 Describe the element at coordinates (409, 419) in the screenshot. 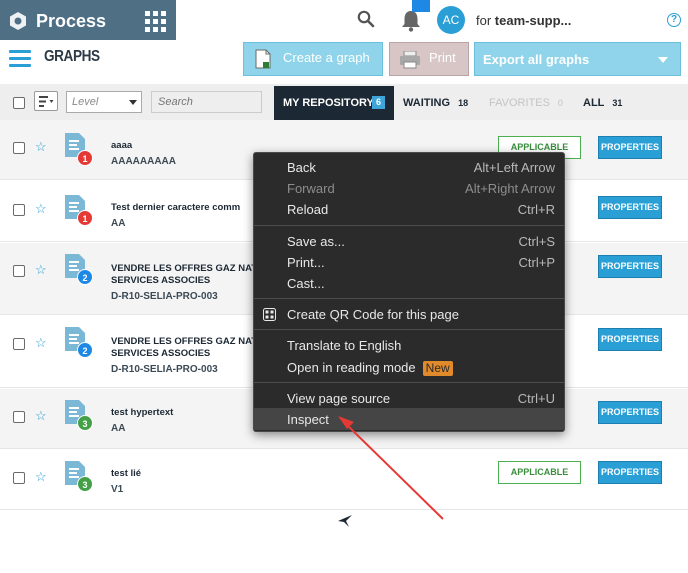

I see `context-menu-inspect: Inspect` at that location.